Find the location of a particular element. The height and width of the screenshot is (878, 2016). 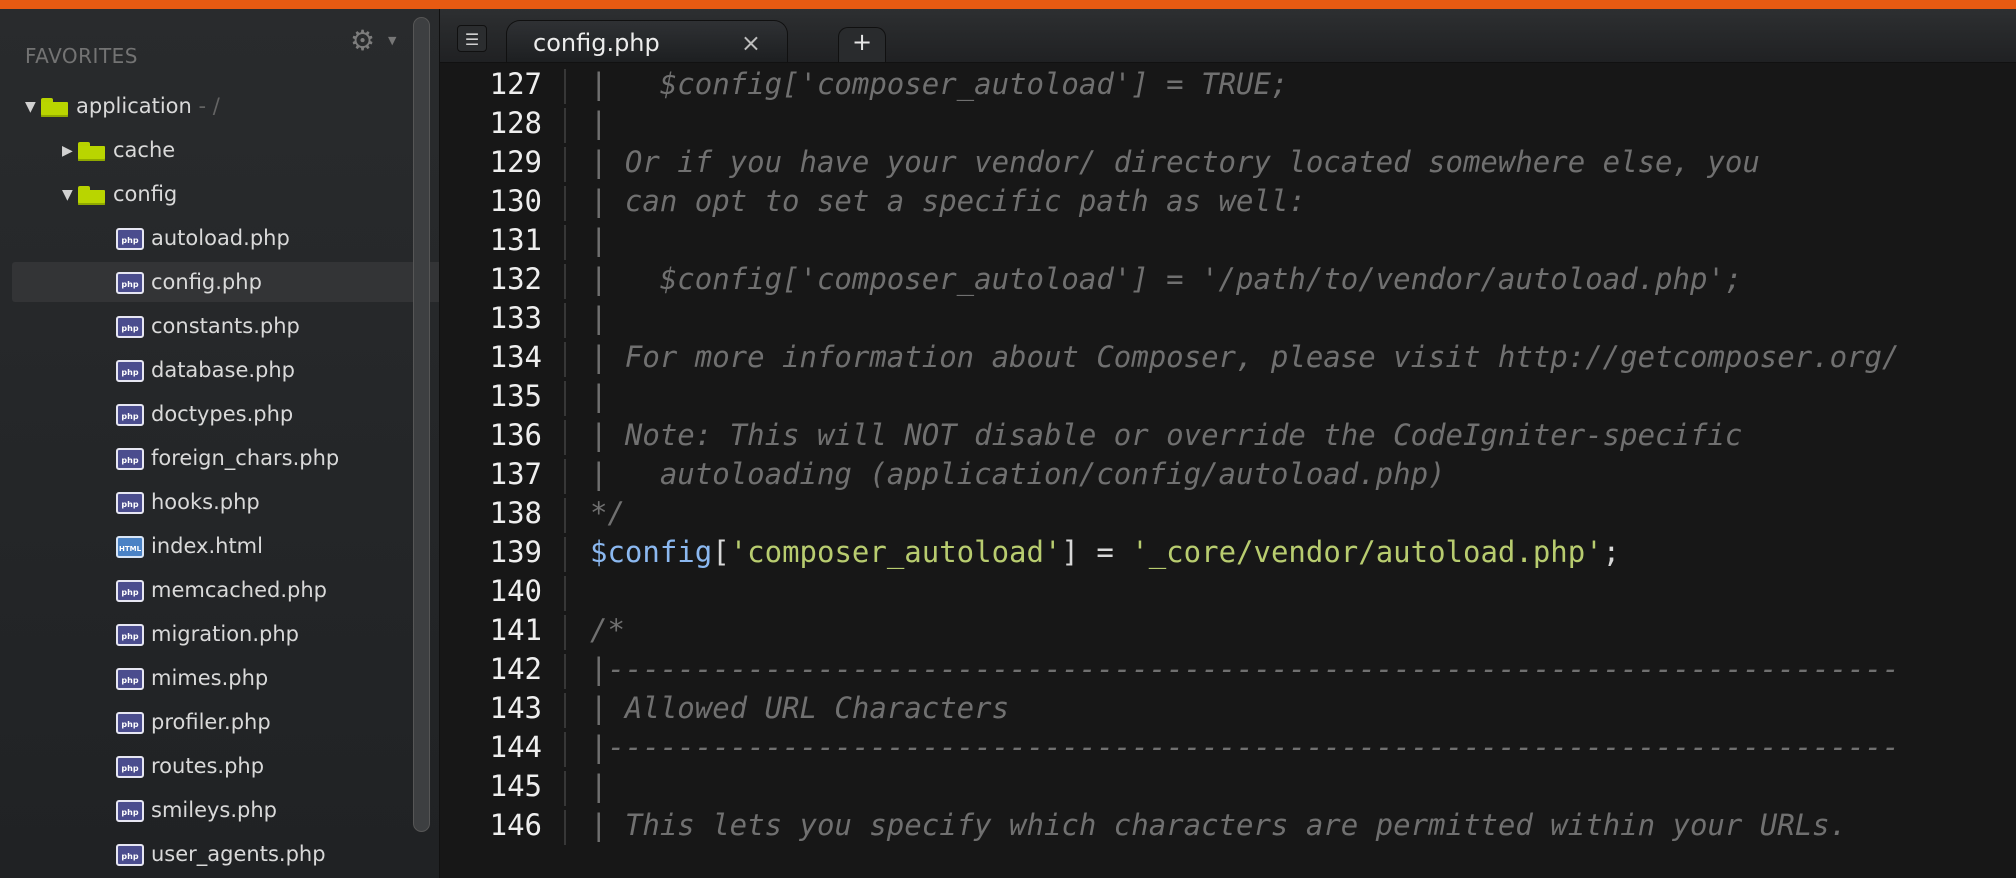

sidebar-item-hooks-php: php hooks.php is located at coordinates (188, 502).